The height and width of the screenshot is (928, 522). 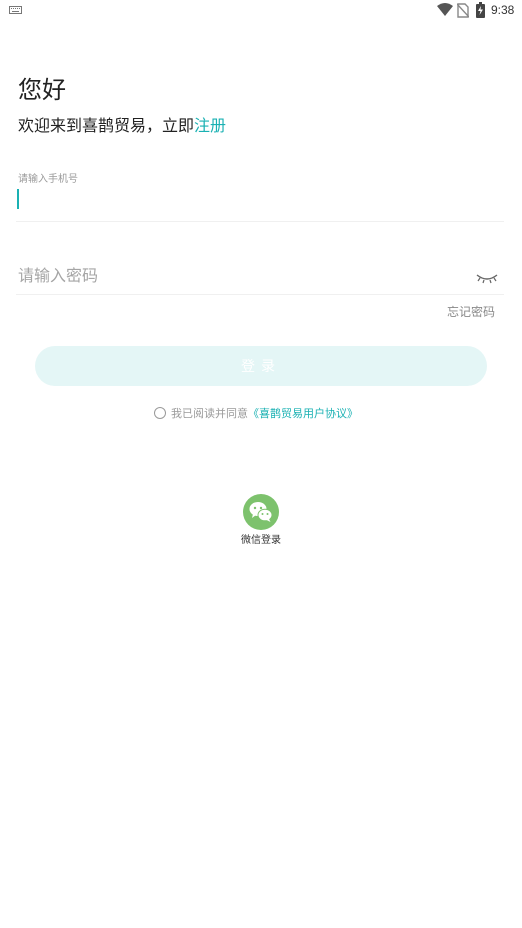 What do you see at coordinates (210, 125) in the screenshot?
I see `register-link: 注册` at bounding box center [210, 125].